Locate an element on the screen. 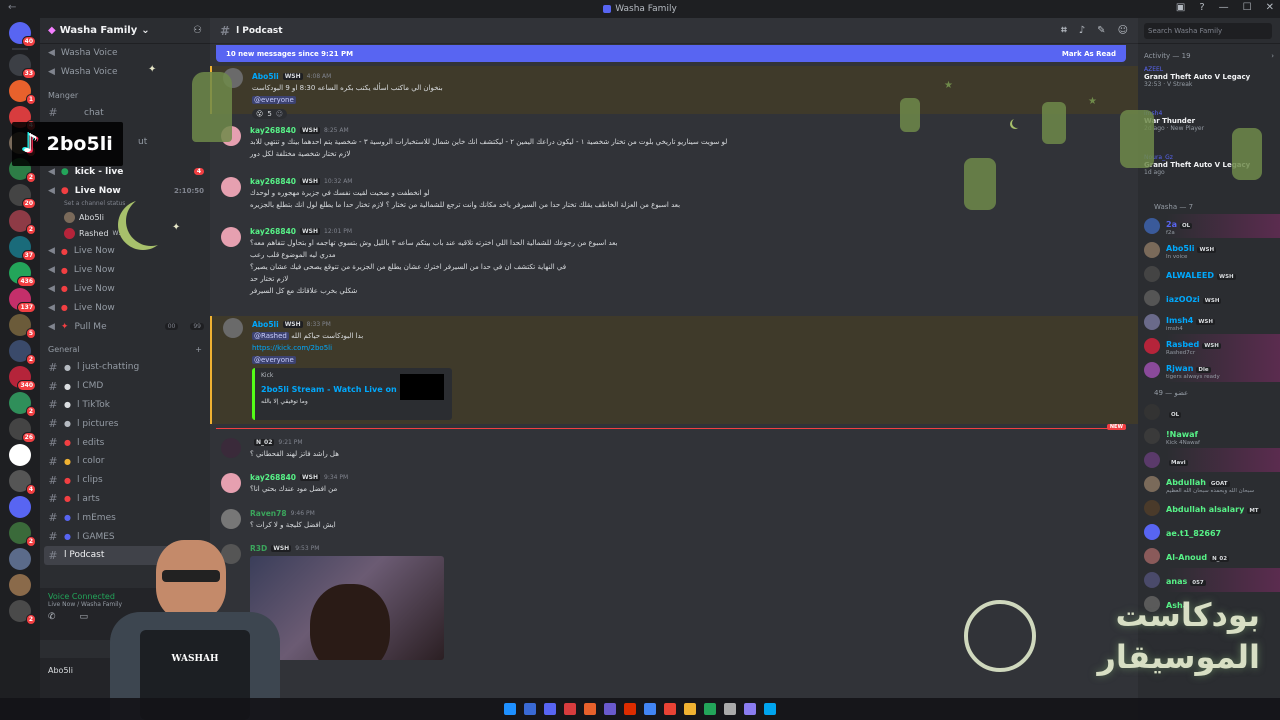 The height and width of the screenshot is (720, 1280). server-icon: 26 is located at coordinates (22, 430).